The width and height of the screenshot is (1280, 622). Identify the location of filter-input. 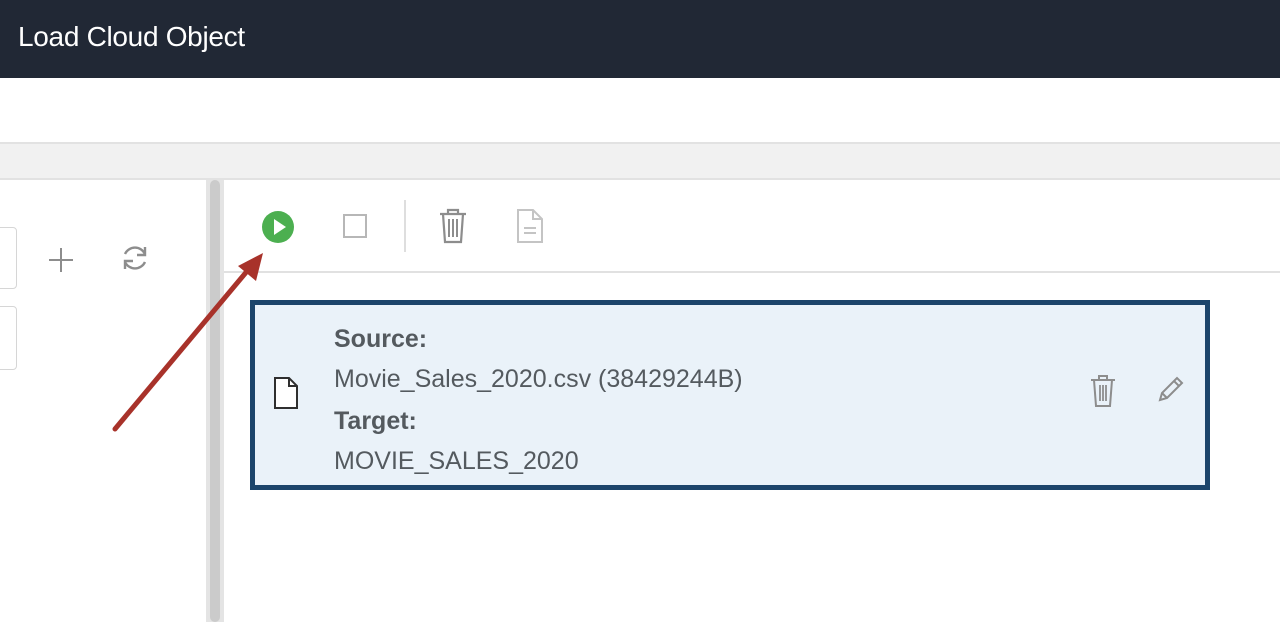
(8, 338).